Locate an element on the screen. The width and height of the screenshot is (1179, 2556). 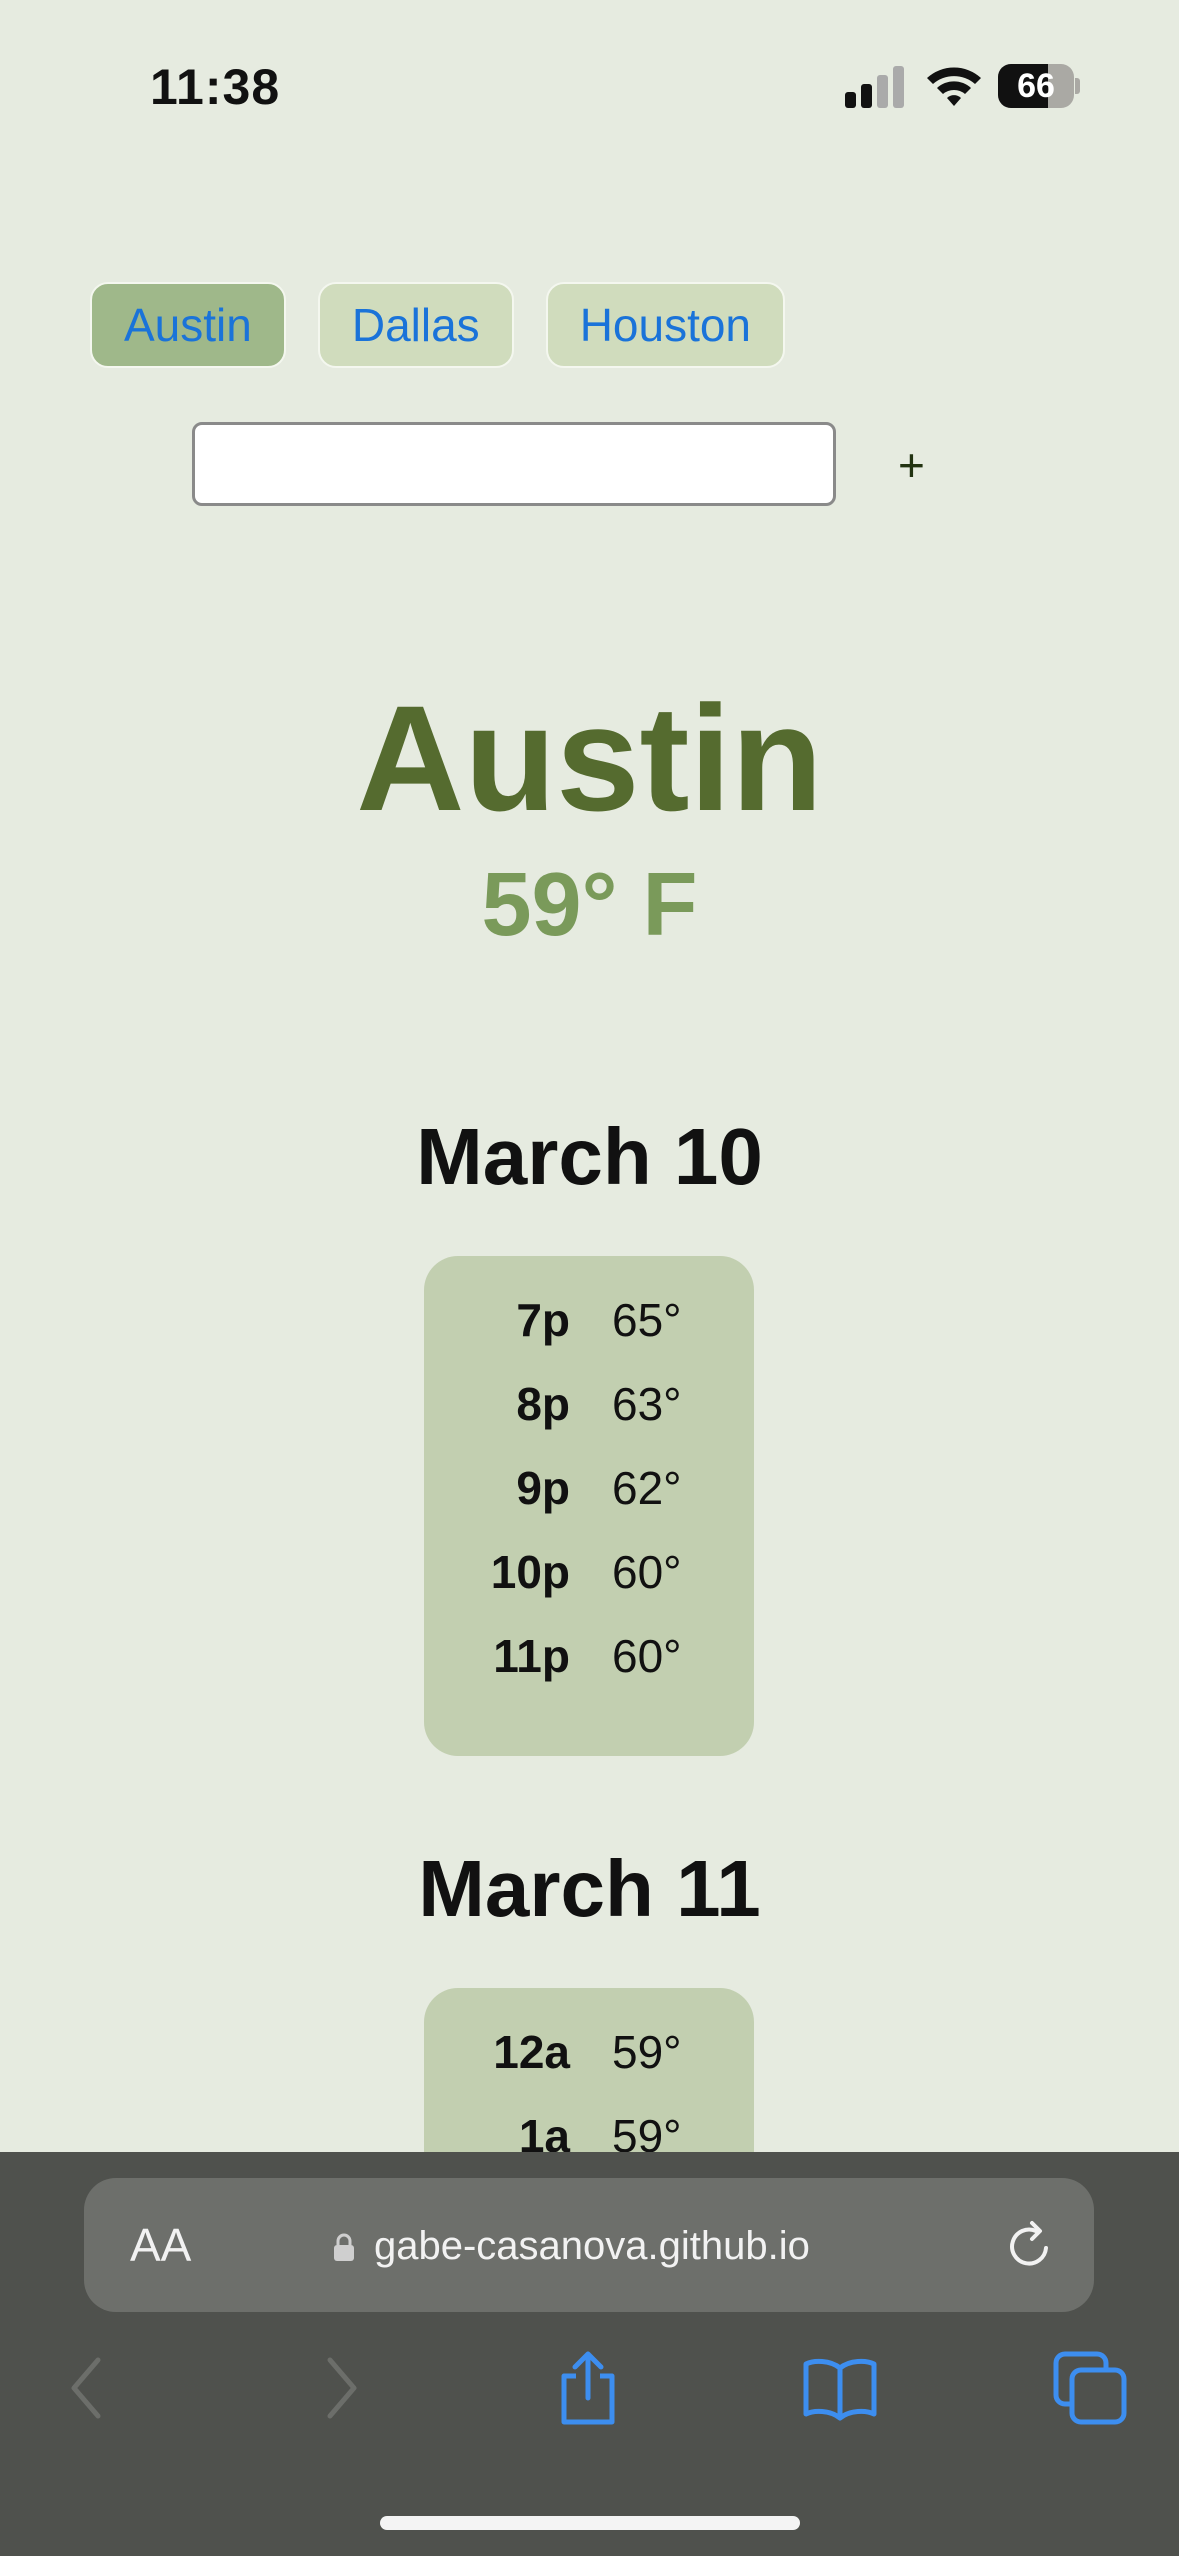
hour-row: 8p 63° is located at coordinates (589, 1404).